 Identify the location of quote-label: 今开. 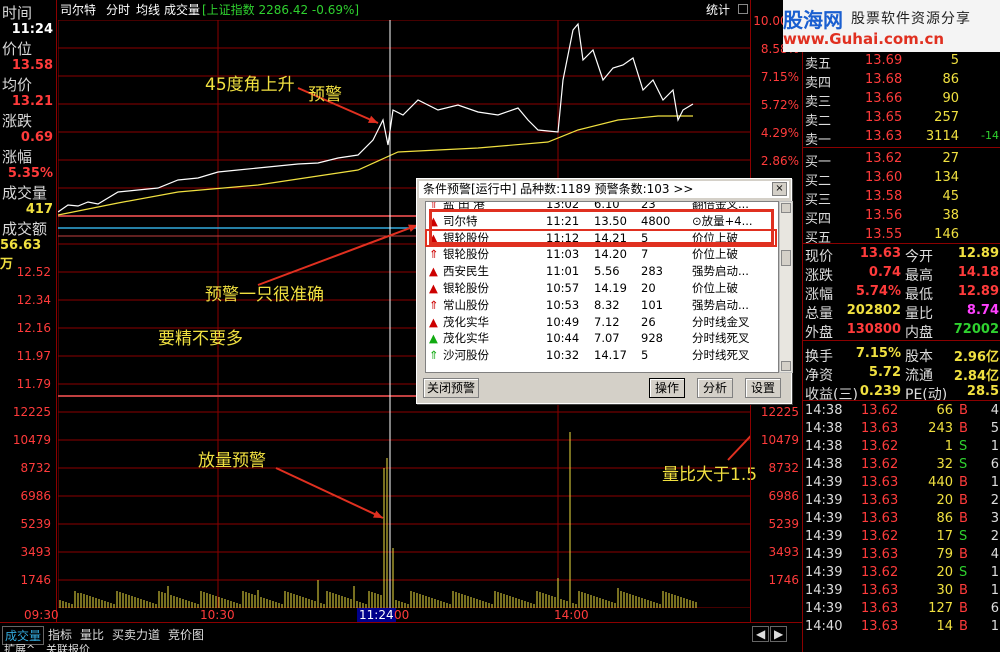
(919, 257).